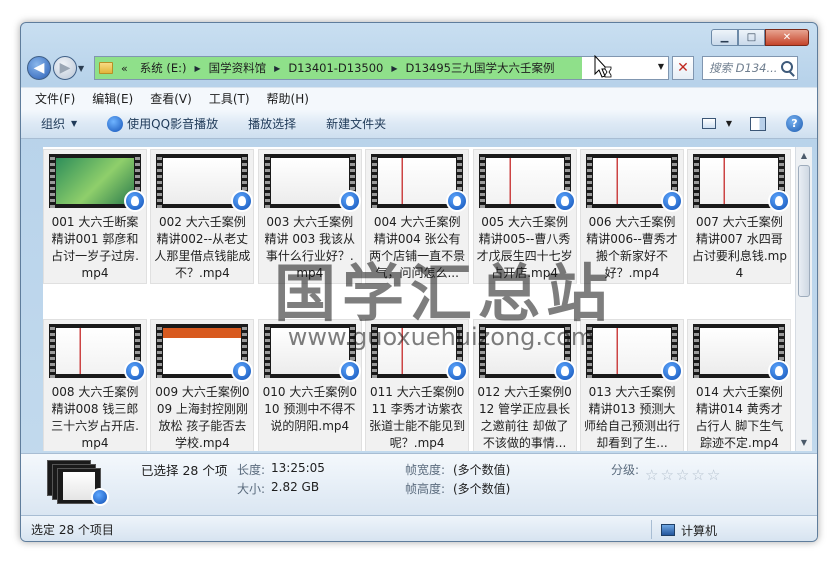  I want to click on size-value: 2.82 GB, so click(295, 487).